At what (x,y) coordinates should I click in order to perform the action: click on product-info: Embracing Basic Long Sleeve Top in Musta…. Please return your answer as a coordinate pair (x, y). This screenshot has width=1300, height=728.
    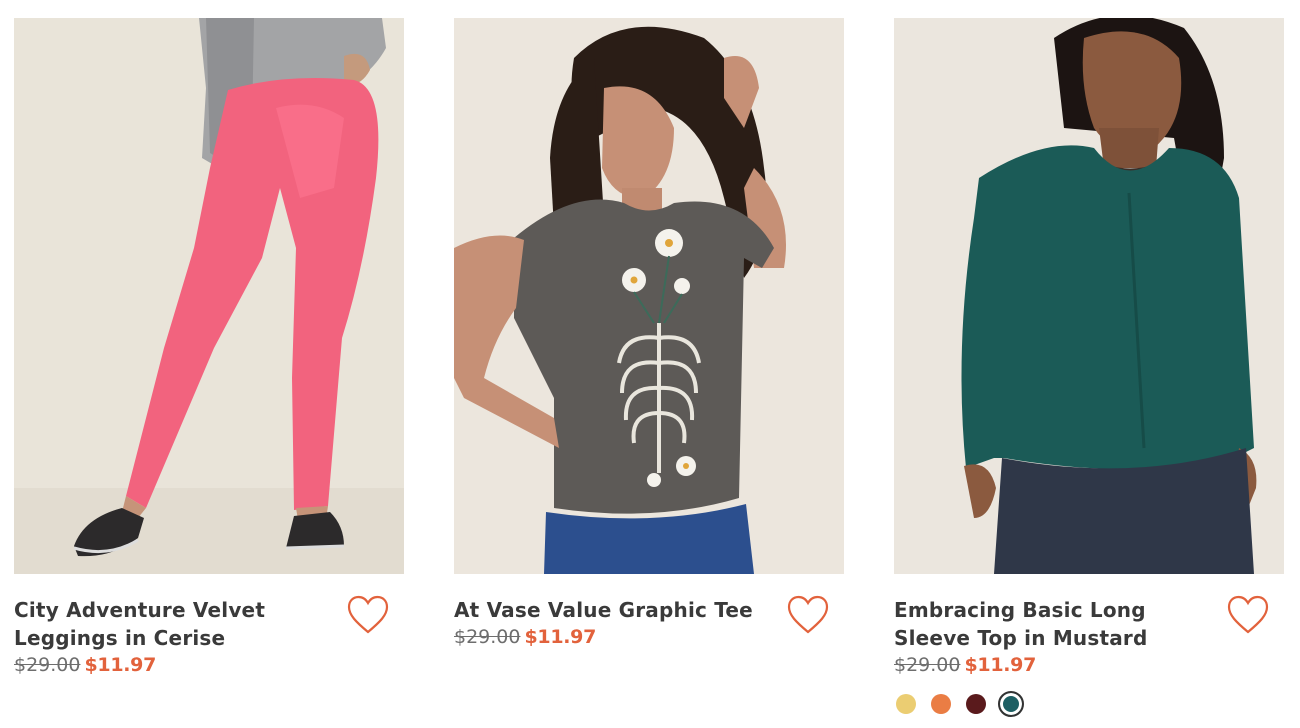
    Looking at the image, I should click on (1089, 655).